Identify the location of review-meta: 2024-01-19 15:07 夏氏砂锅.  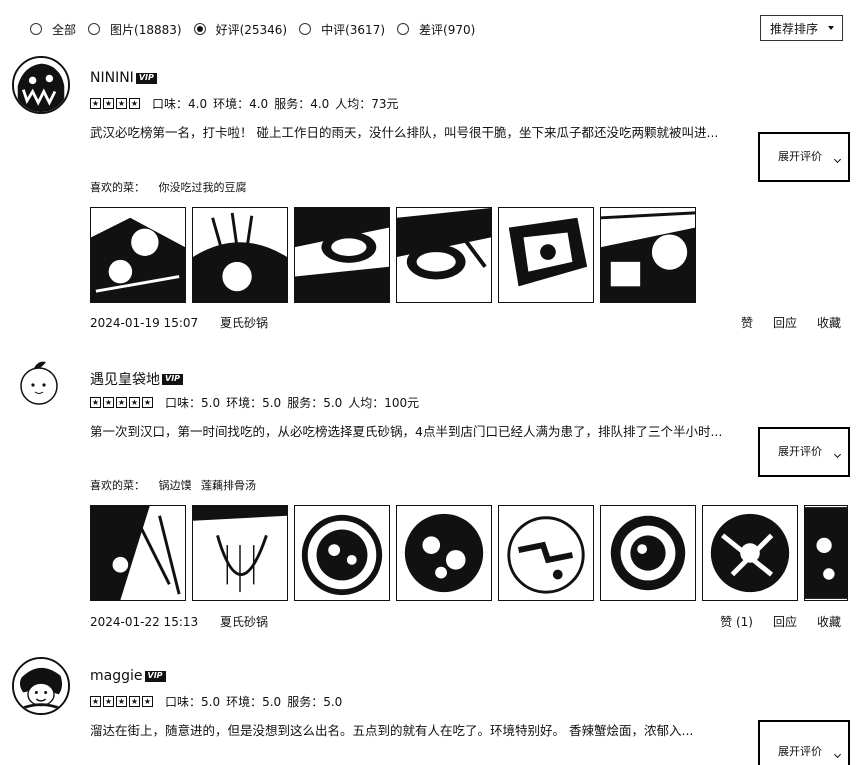
(179, 322).